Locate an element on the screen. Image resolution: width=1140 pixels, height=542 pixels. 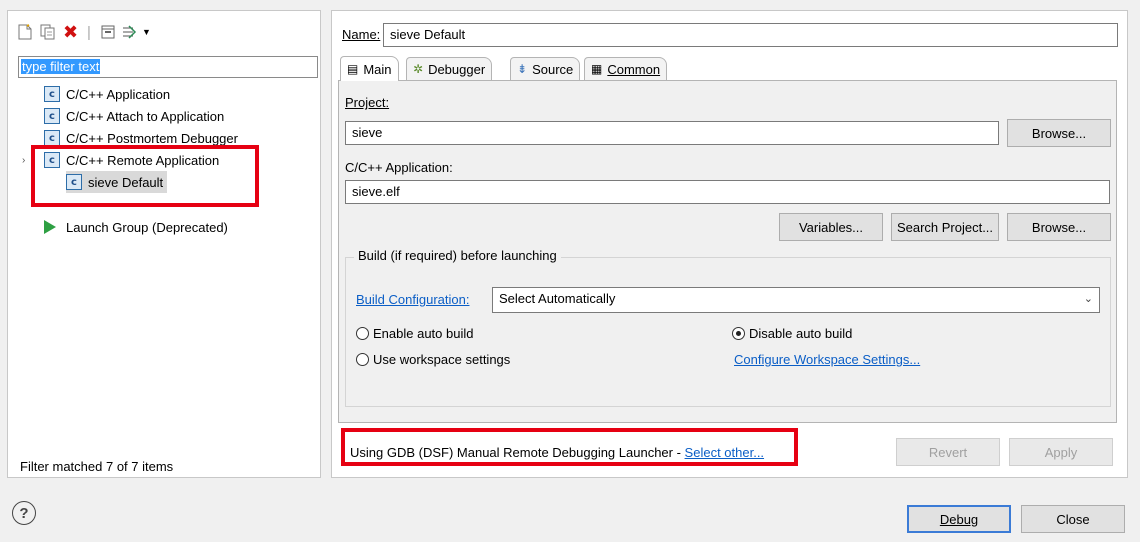
button-label: Revert is located at coordinates (948, 452).